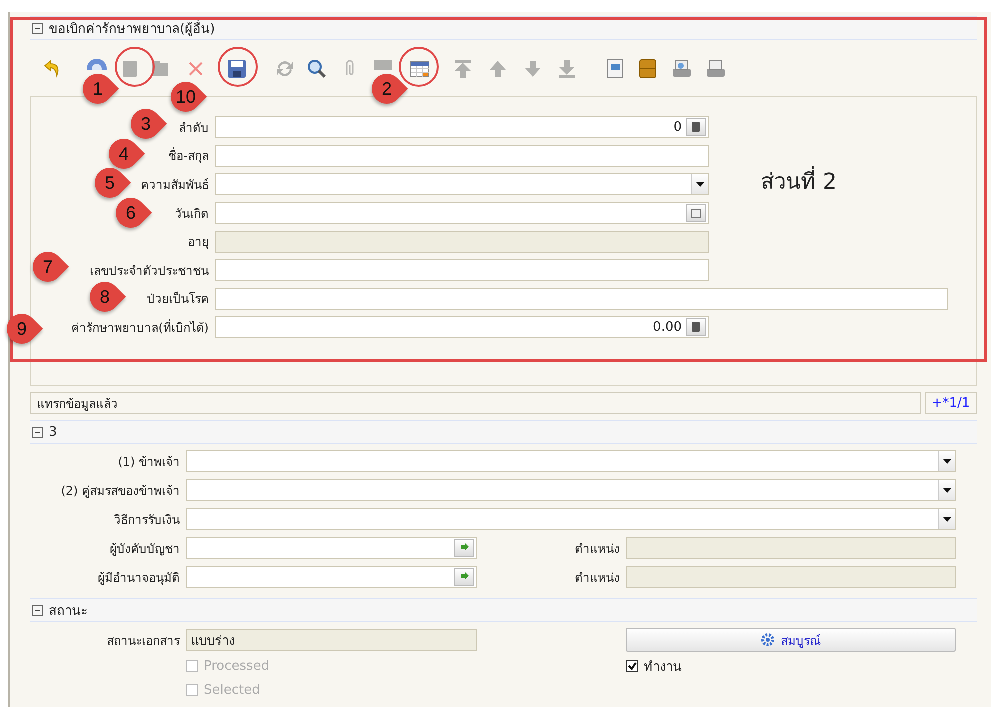  I want to click on checkbox, so click(632, 666).